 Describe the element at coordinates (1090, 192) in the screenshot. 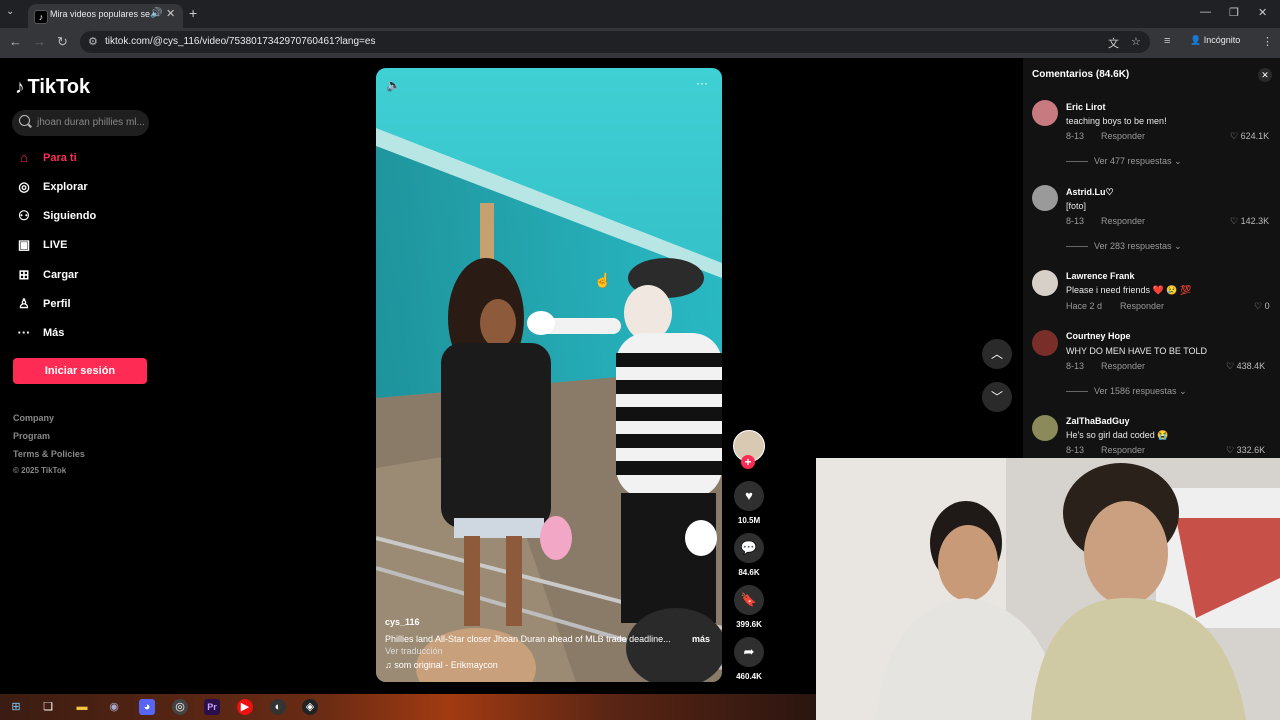

I see `comment-author: Astrid.Lu♡` at that location.